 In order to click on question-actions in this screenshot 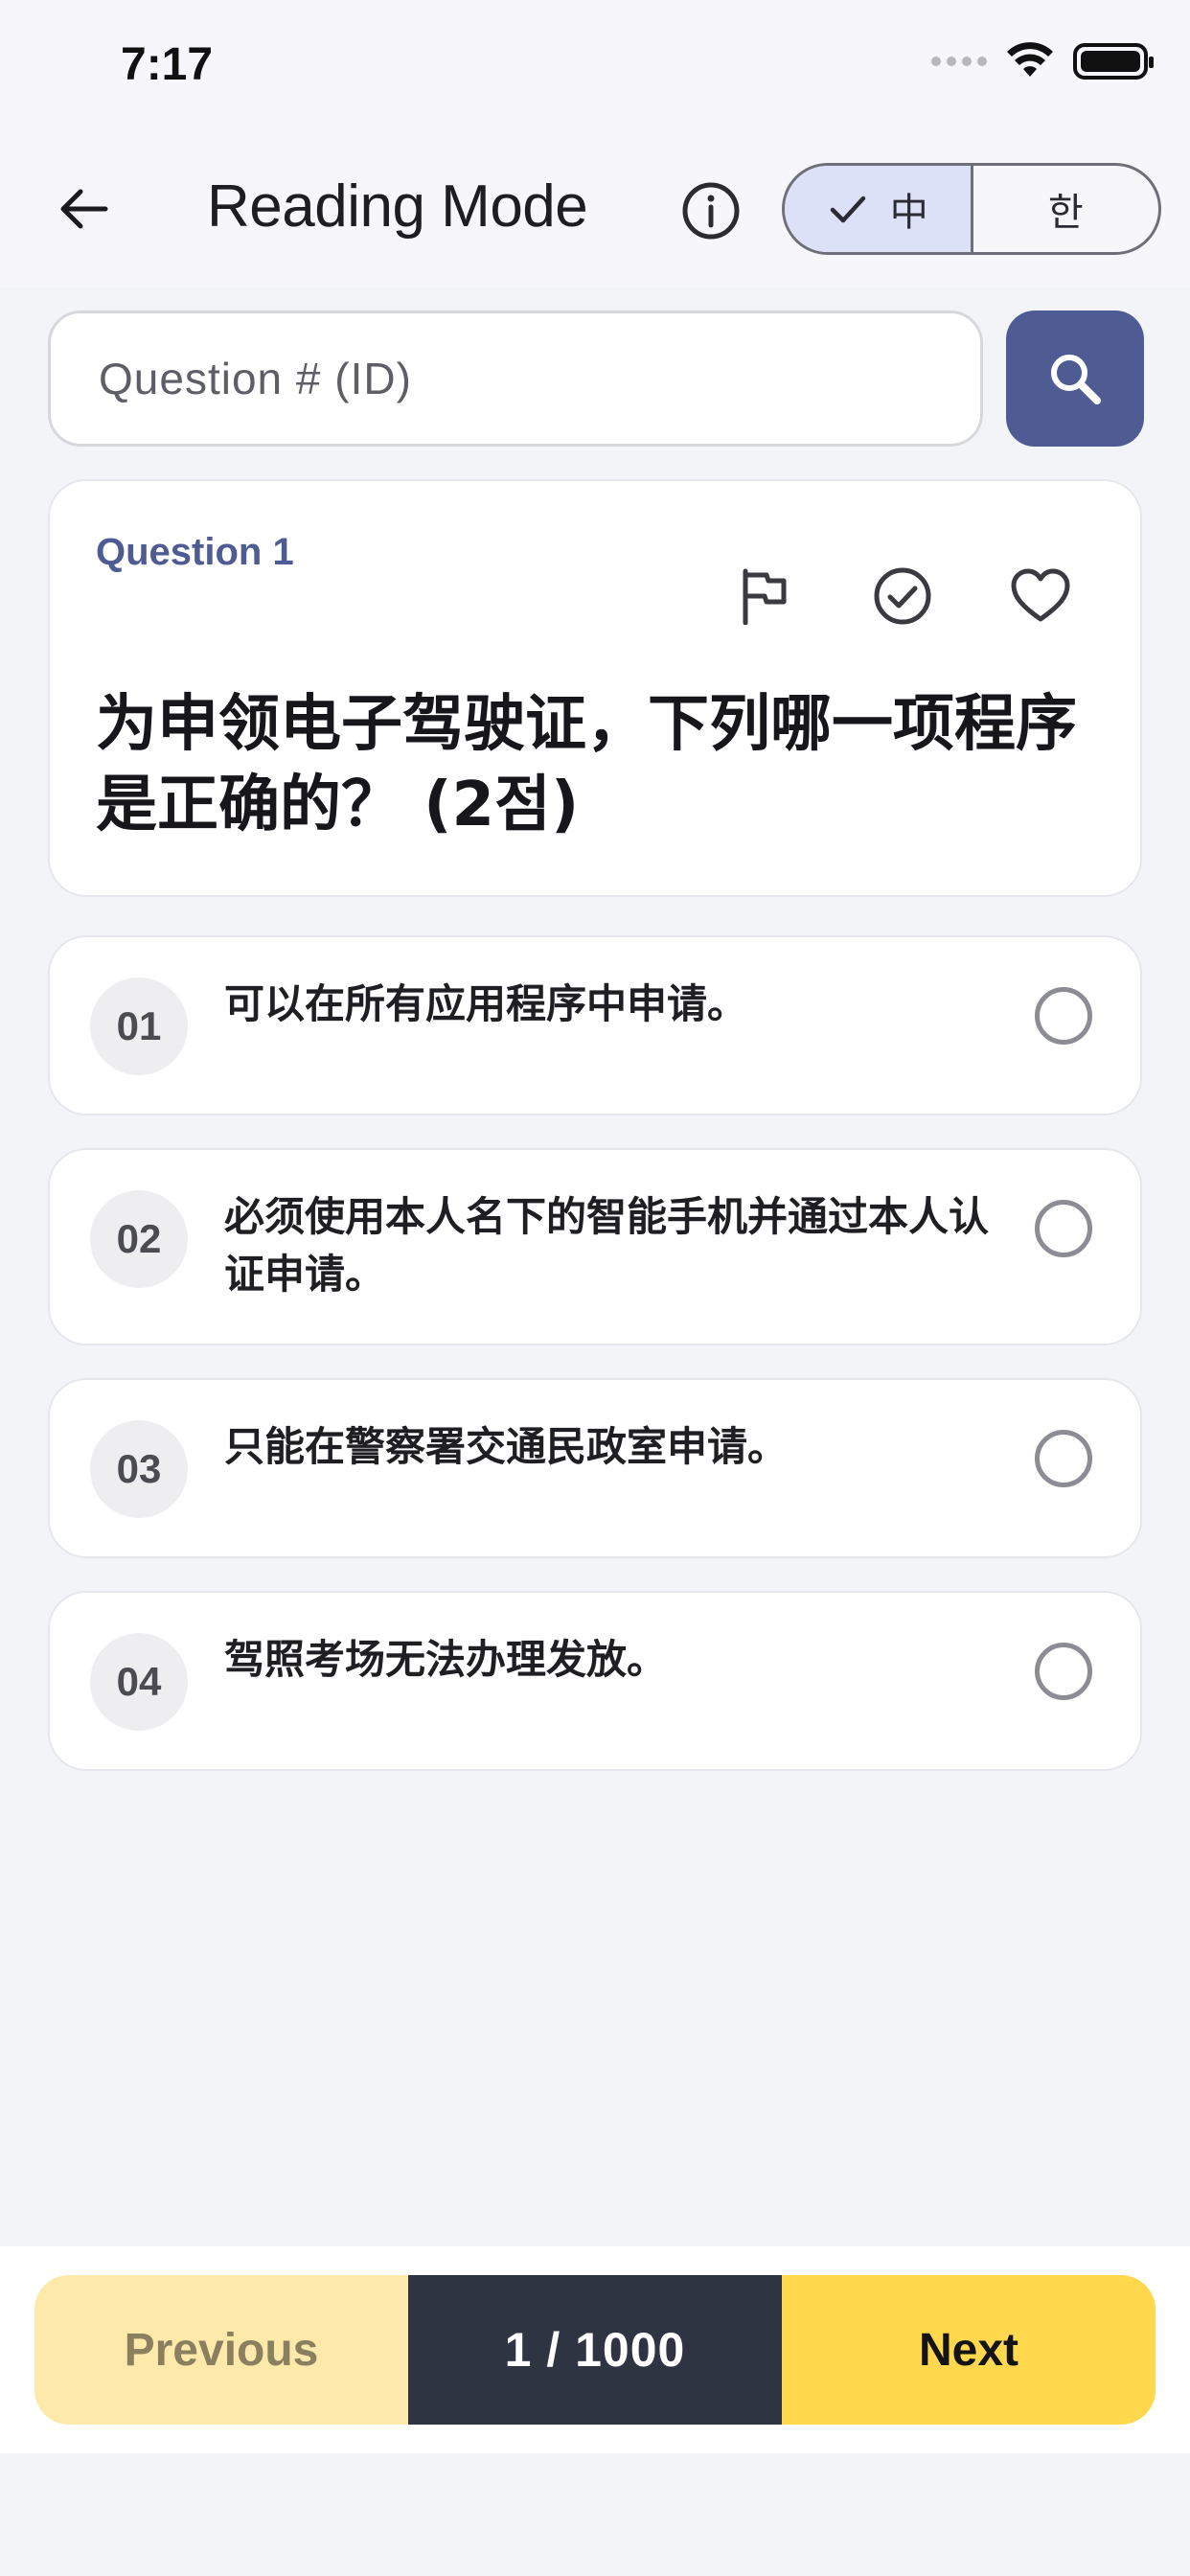, I will do `click(903, 596)`.